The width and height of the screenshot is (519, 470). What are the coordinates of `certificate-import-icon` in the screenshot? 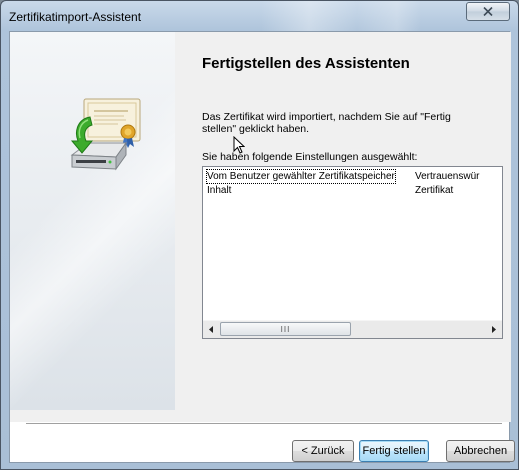 It's located at (105, 134).